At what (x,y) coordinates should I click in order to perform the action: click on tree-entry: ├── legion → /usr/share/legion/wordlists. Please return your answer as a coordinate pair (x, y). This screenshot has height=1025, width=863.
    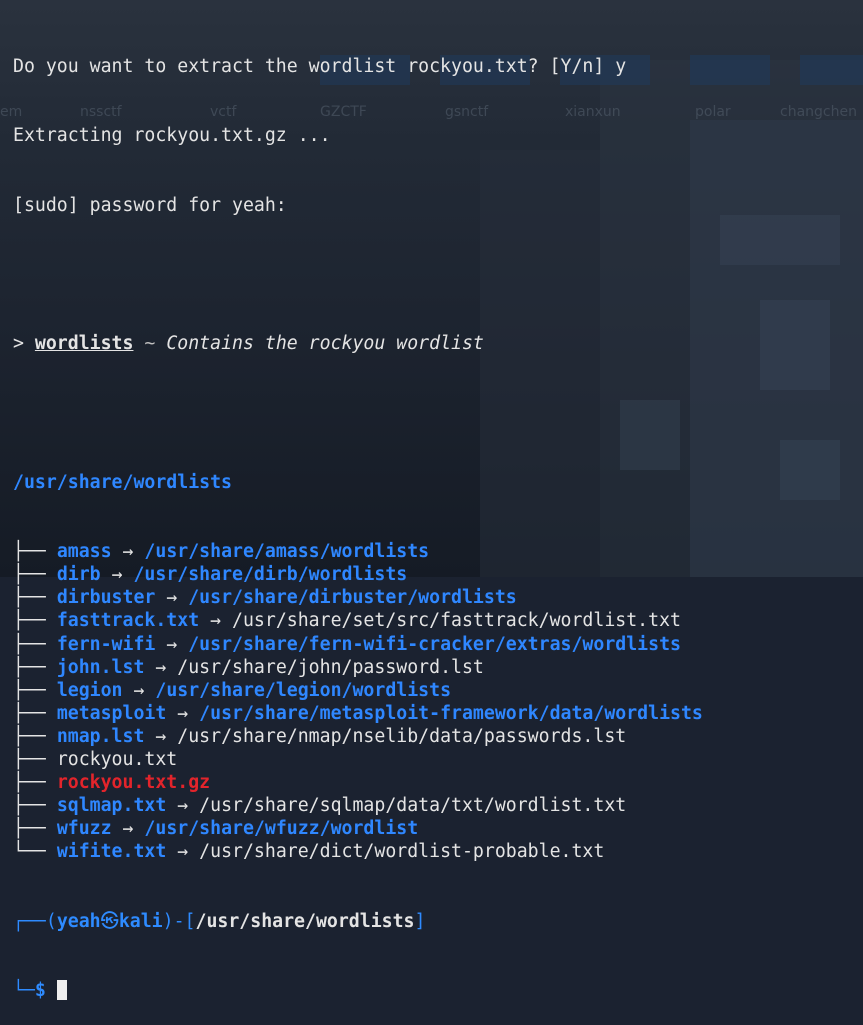
    Looking at the image, I should click on (438, 690).